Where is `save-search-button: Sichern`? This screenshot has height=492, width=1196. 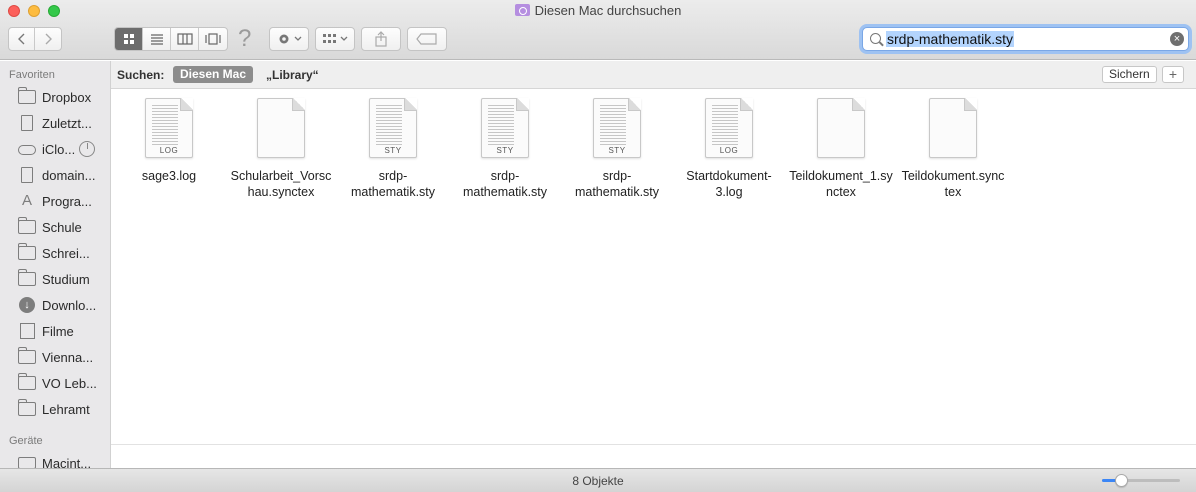
save-search-button: Sichern is located at coordinates (1129, 74).